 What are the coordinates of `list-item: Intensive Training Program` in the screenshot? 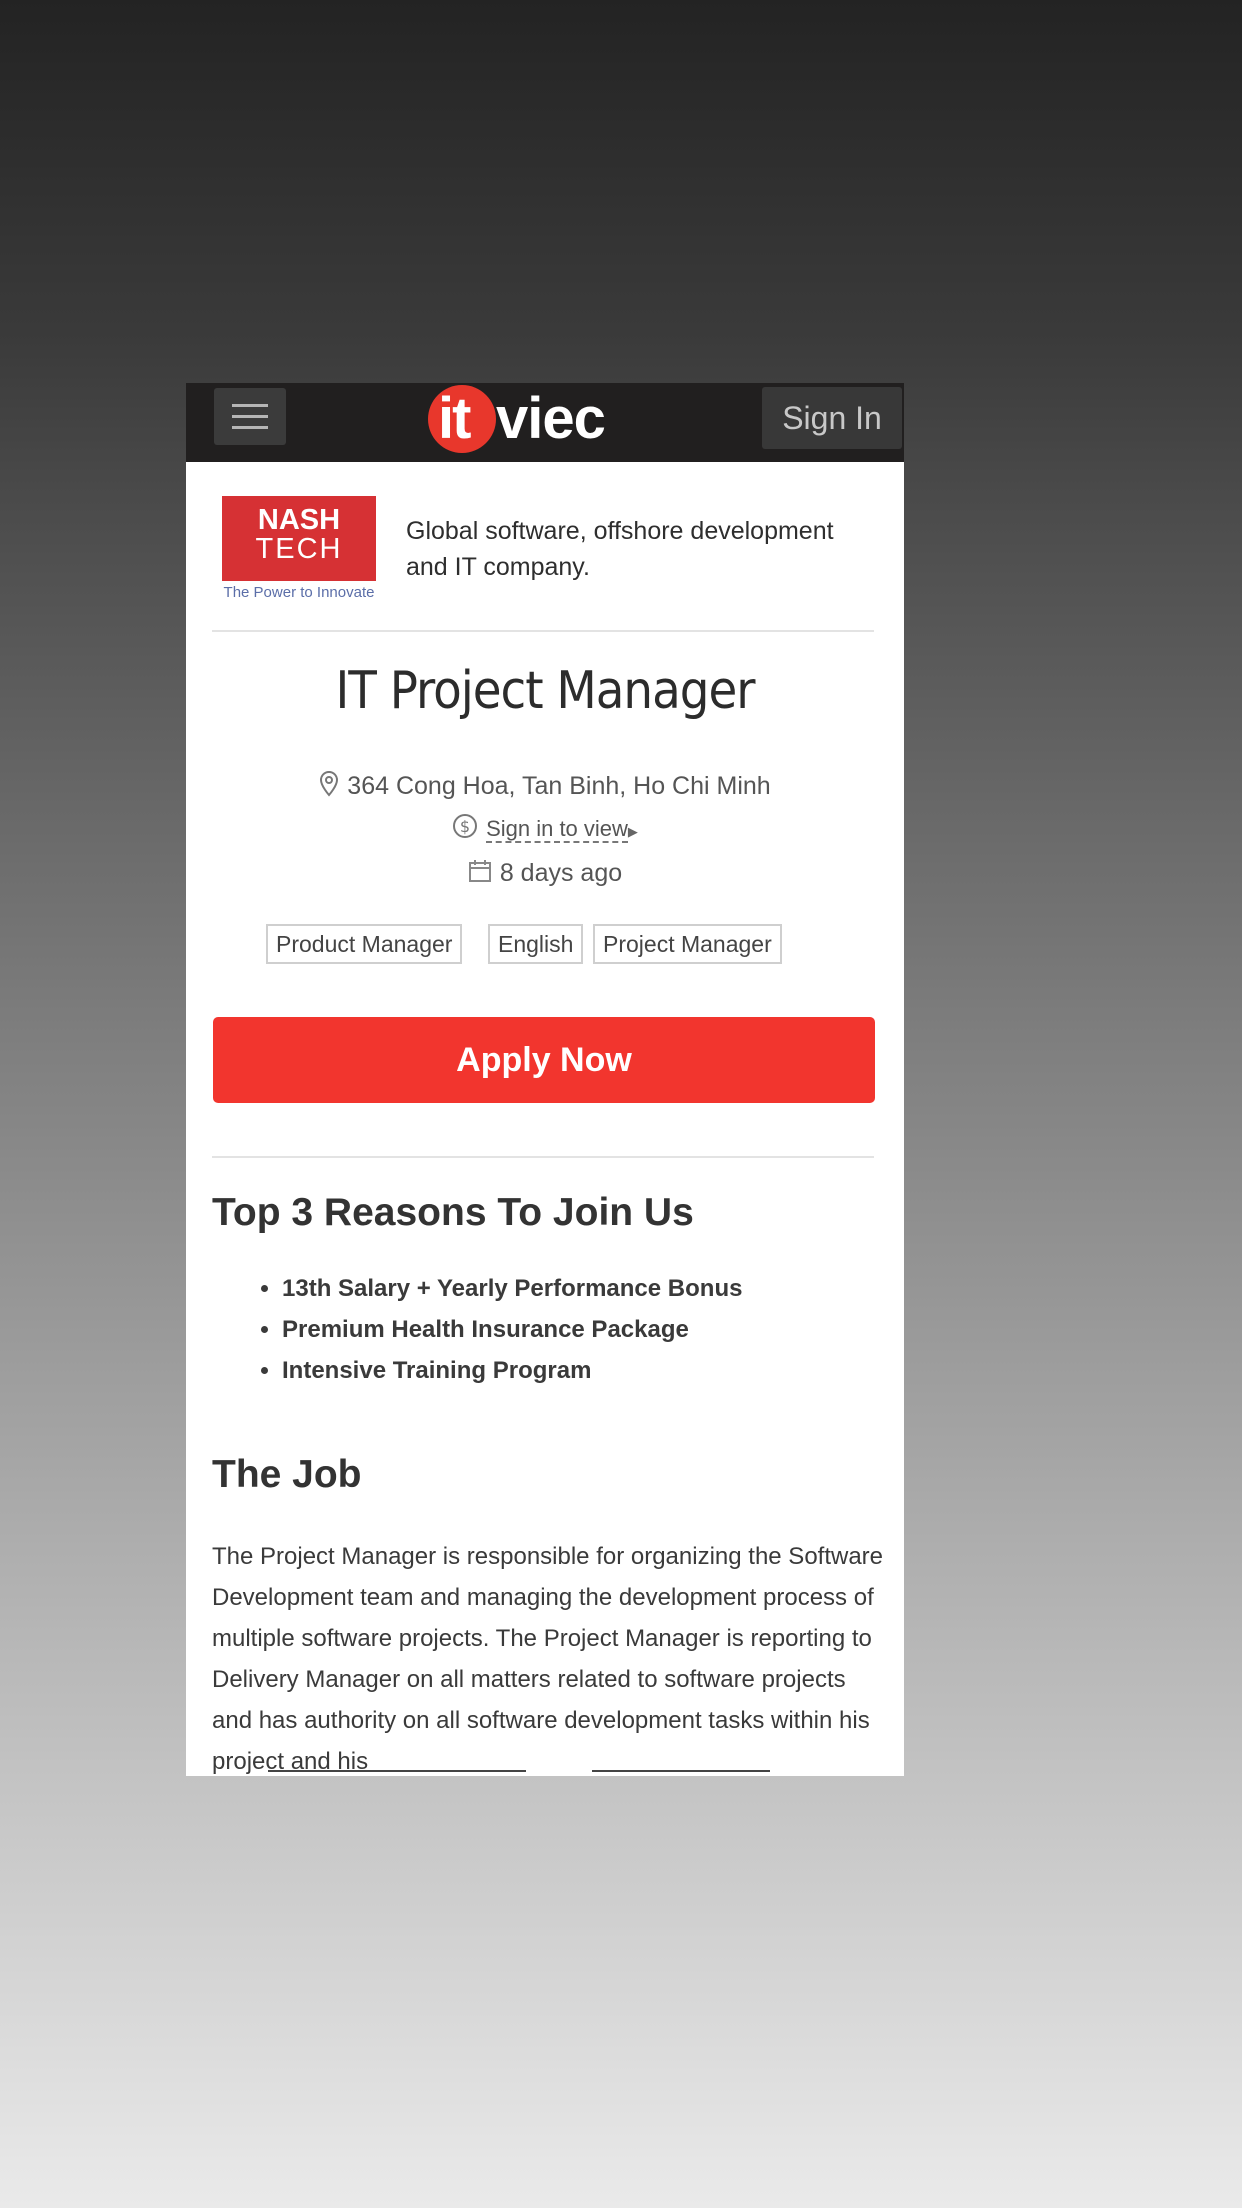 It's located at (512, 1370).